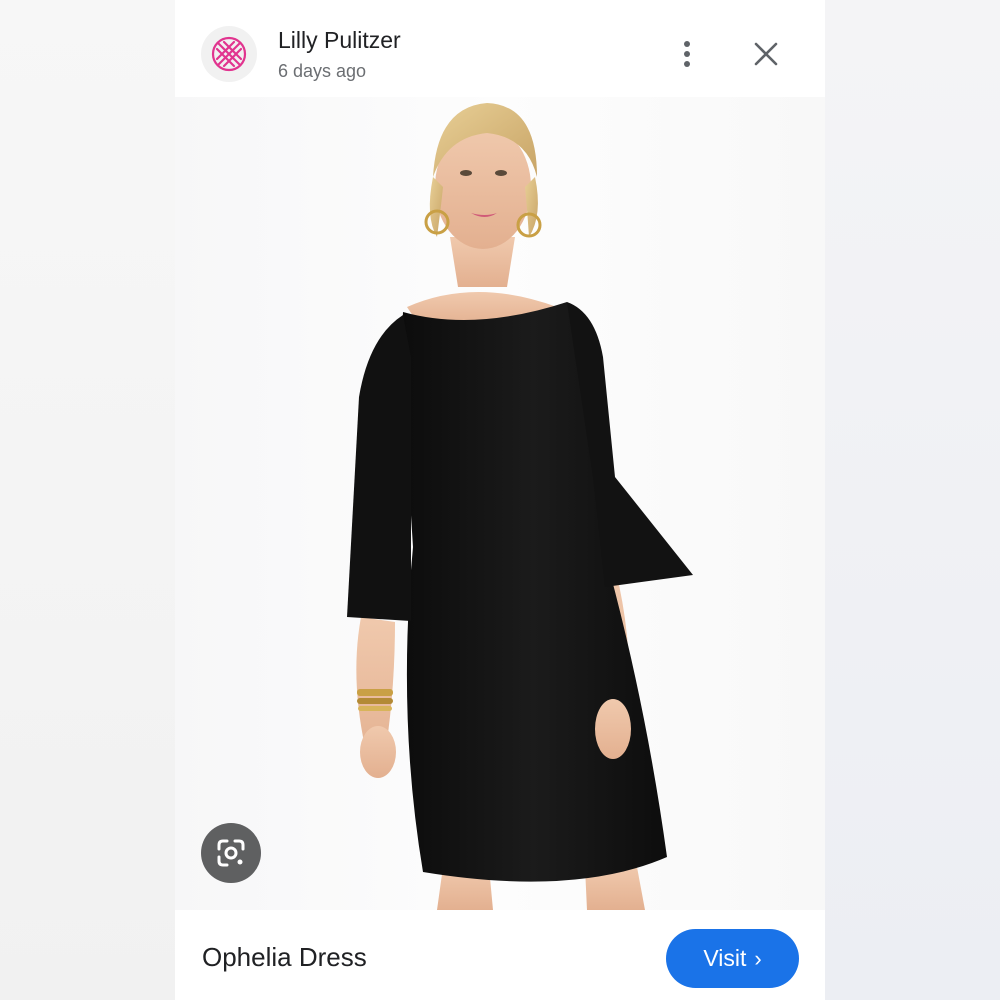  I want to click on close-button, so click(766, 54).